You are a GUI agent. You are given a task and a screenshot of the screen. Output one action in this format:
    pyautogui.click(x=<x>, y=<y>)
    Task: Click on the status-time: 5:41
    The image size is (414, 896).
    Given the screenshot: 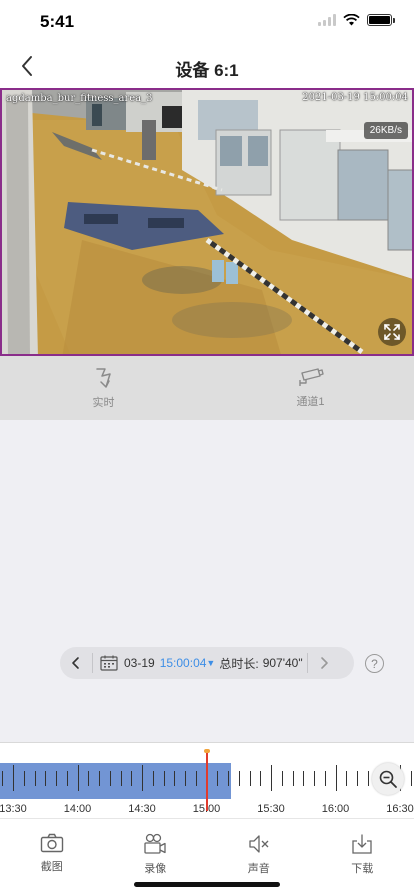 What is the action you would take?
    pyautogui.click(x=57, y=21)
    